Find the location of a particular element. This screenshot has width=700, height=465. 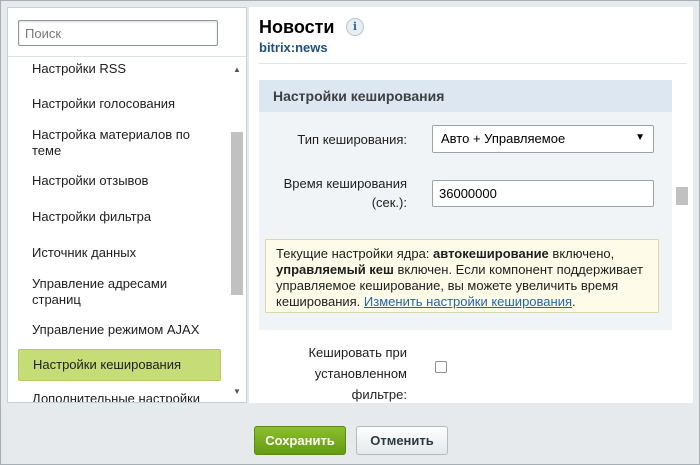

filter-cache-label-line-3: фильтре: is located at coordinates (379, 394).